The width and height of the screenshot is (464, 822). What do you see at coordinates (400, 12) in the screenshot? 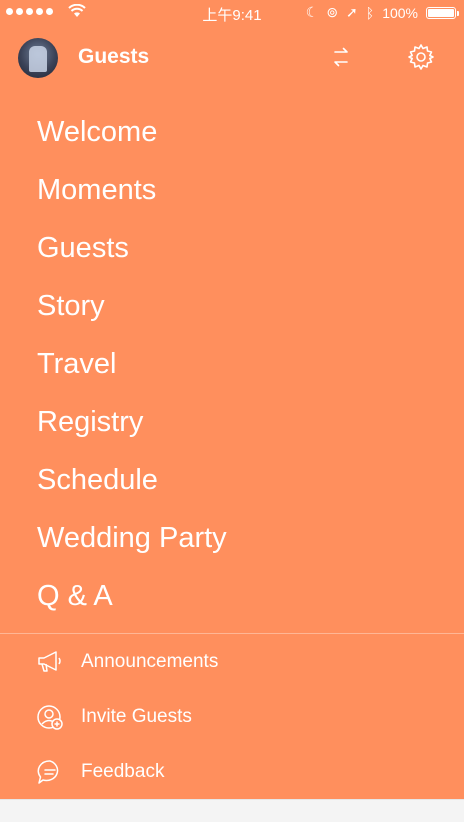
I see `battery-percent: 100%` at bounding box center [400, 12].